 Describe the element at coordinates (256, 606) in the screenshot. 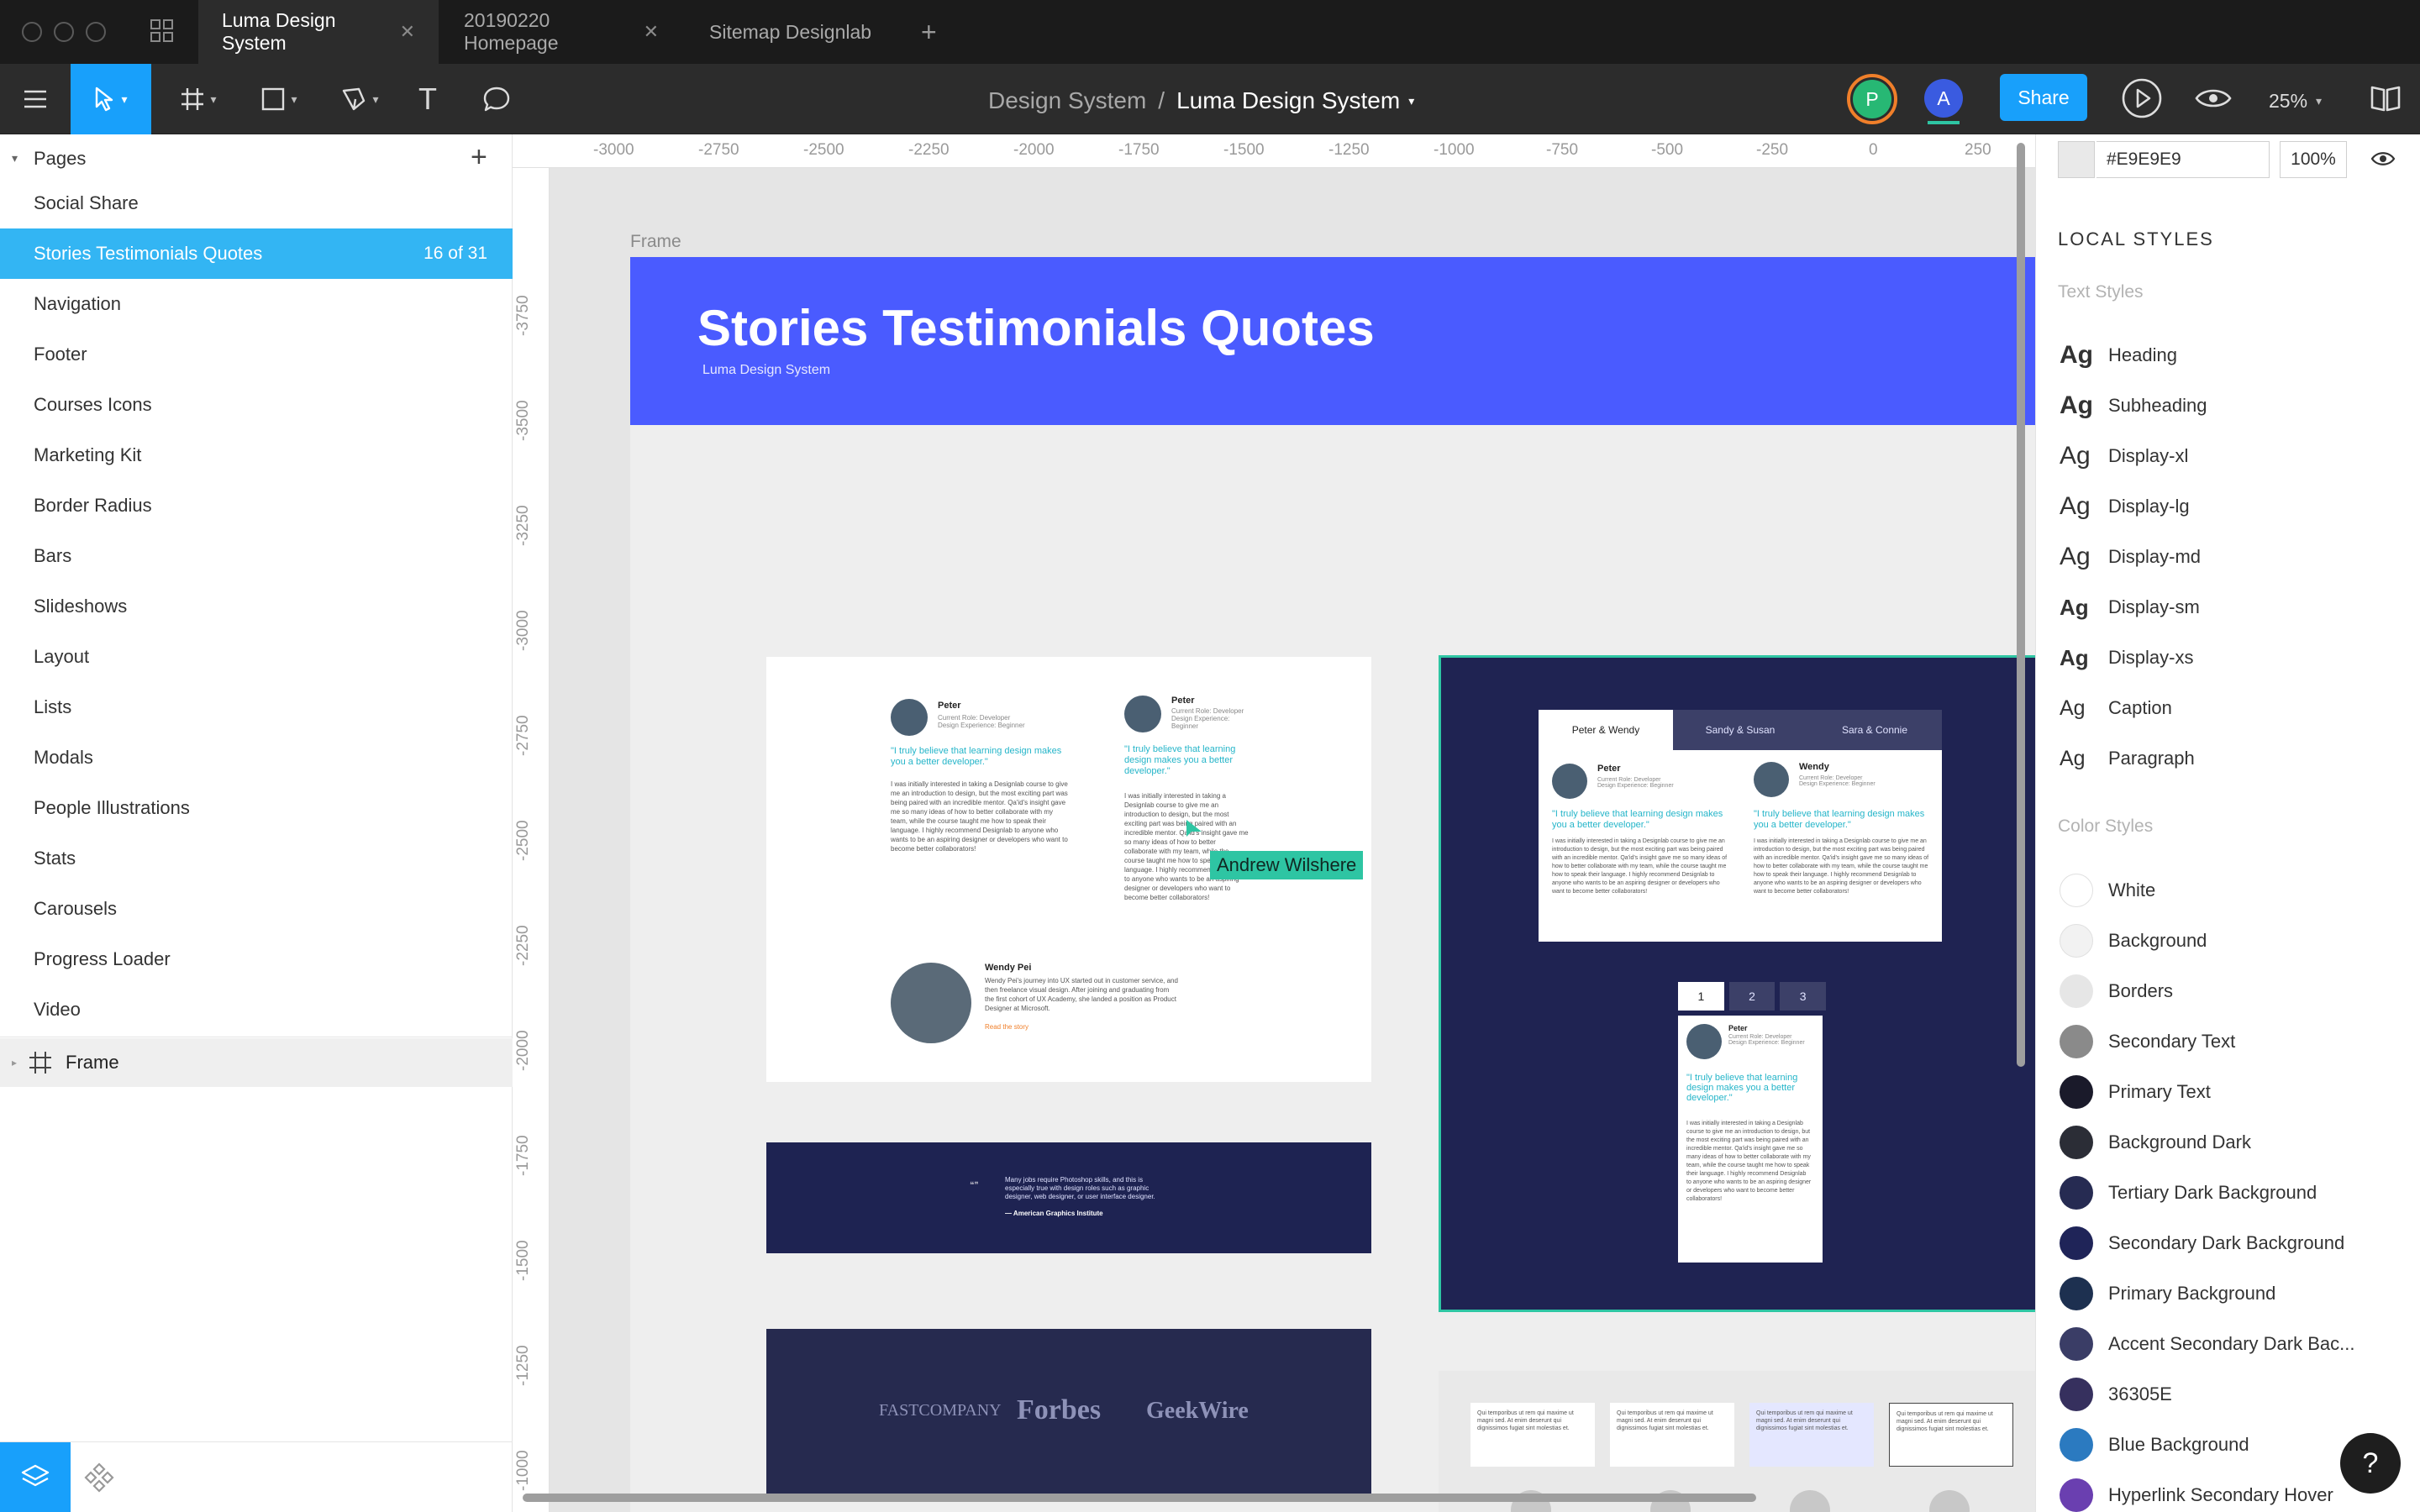

I see `page-item: Slideshows` at that location.